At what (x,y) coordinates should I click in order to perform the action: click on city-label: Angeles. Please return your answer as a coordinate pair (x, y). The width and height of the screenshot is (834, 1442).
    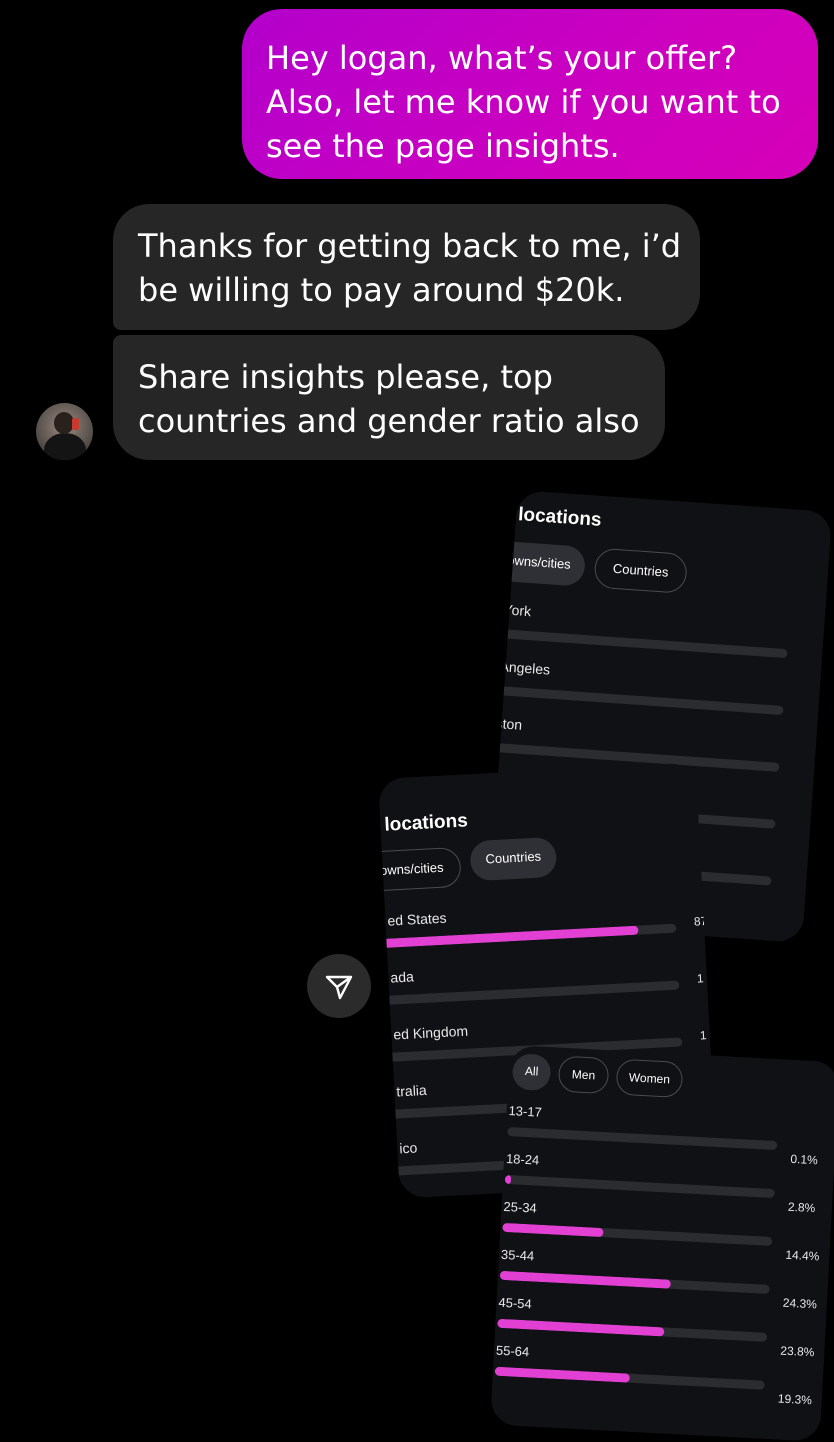
    Looking at the image, I should click on (525, 667).